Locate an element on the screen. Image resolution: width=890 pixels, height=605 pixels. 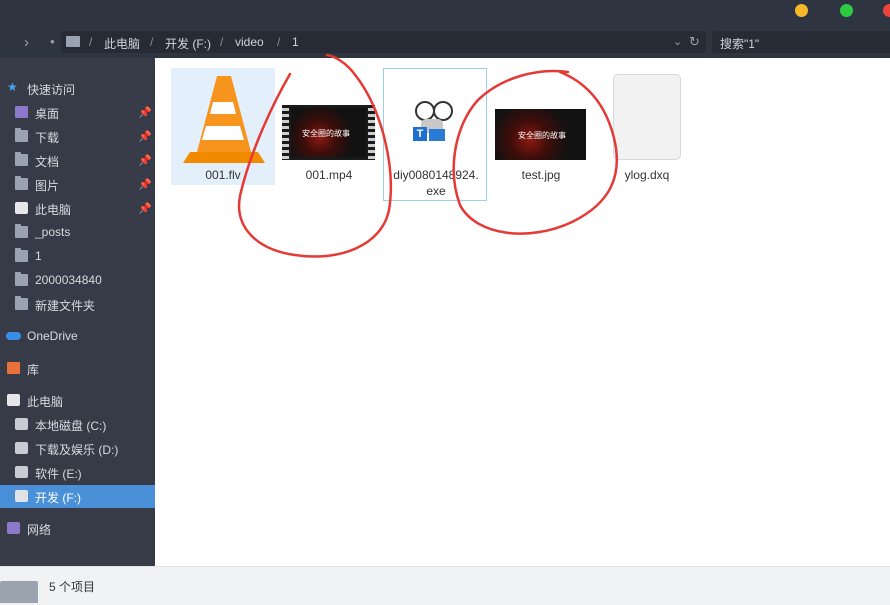
exe-icon: T is located at coordinates (436, 118).